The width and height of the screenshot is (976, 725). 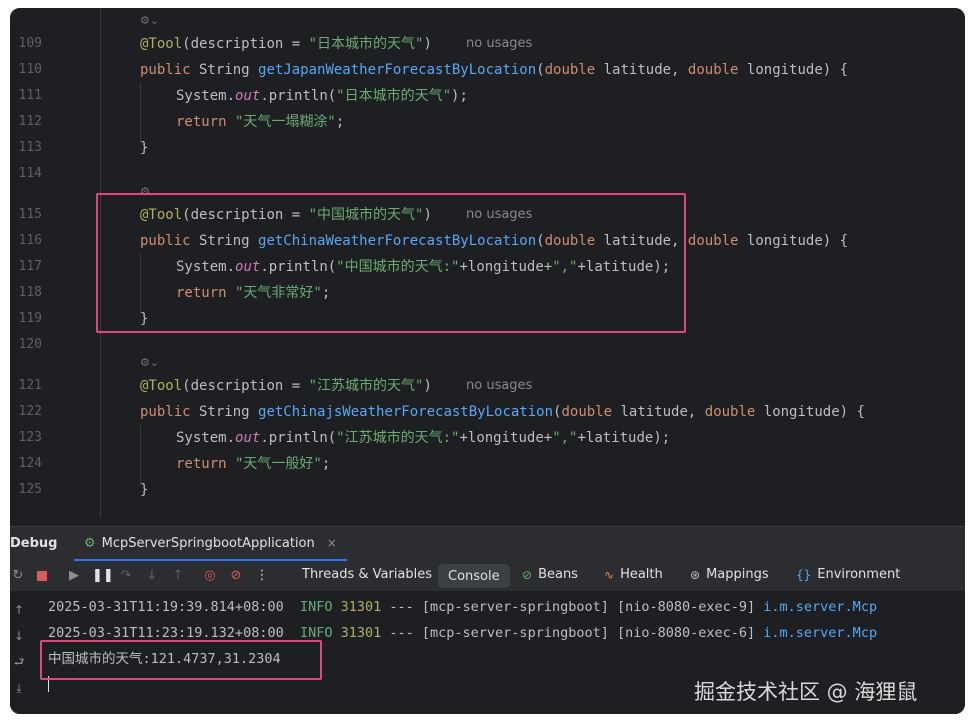 I want to click on text-cursor, so click(x=48, y=684).